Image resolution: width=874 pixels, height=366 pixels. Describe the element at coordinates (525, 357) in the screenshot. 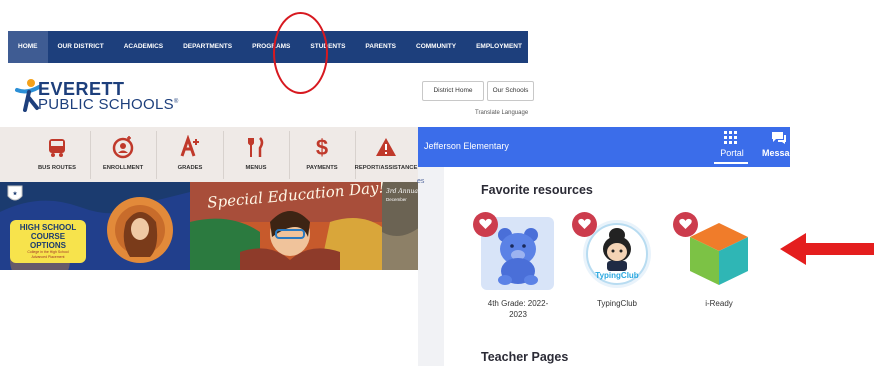

I see `teacher-pages-heading: Teacher Pages` at that location.